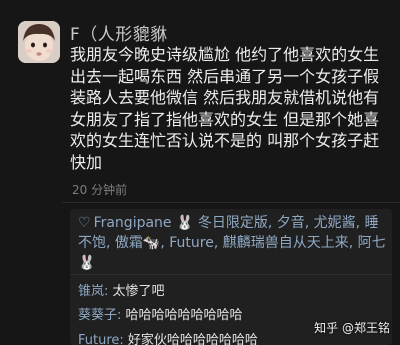  Describe the element at coordinates (93, 291) in the screenshot. I see `comment-author: 锥岚:` at that location.